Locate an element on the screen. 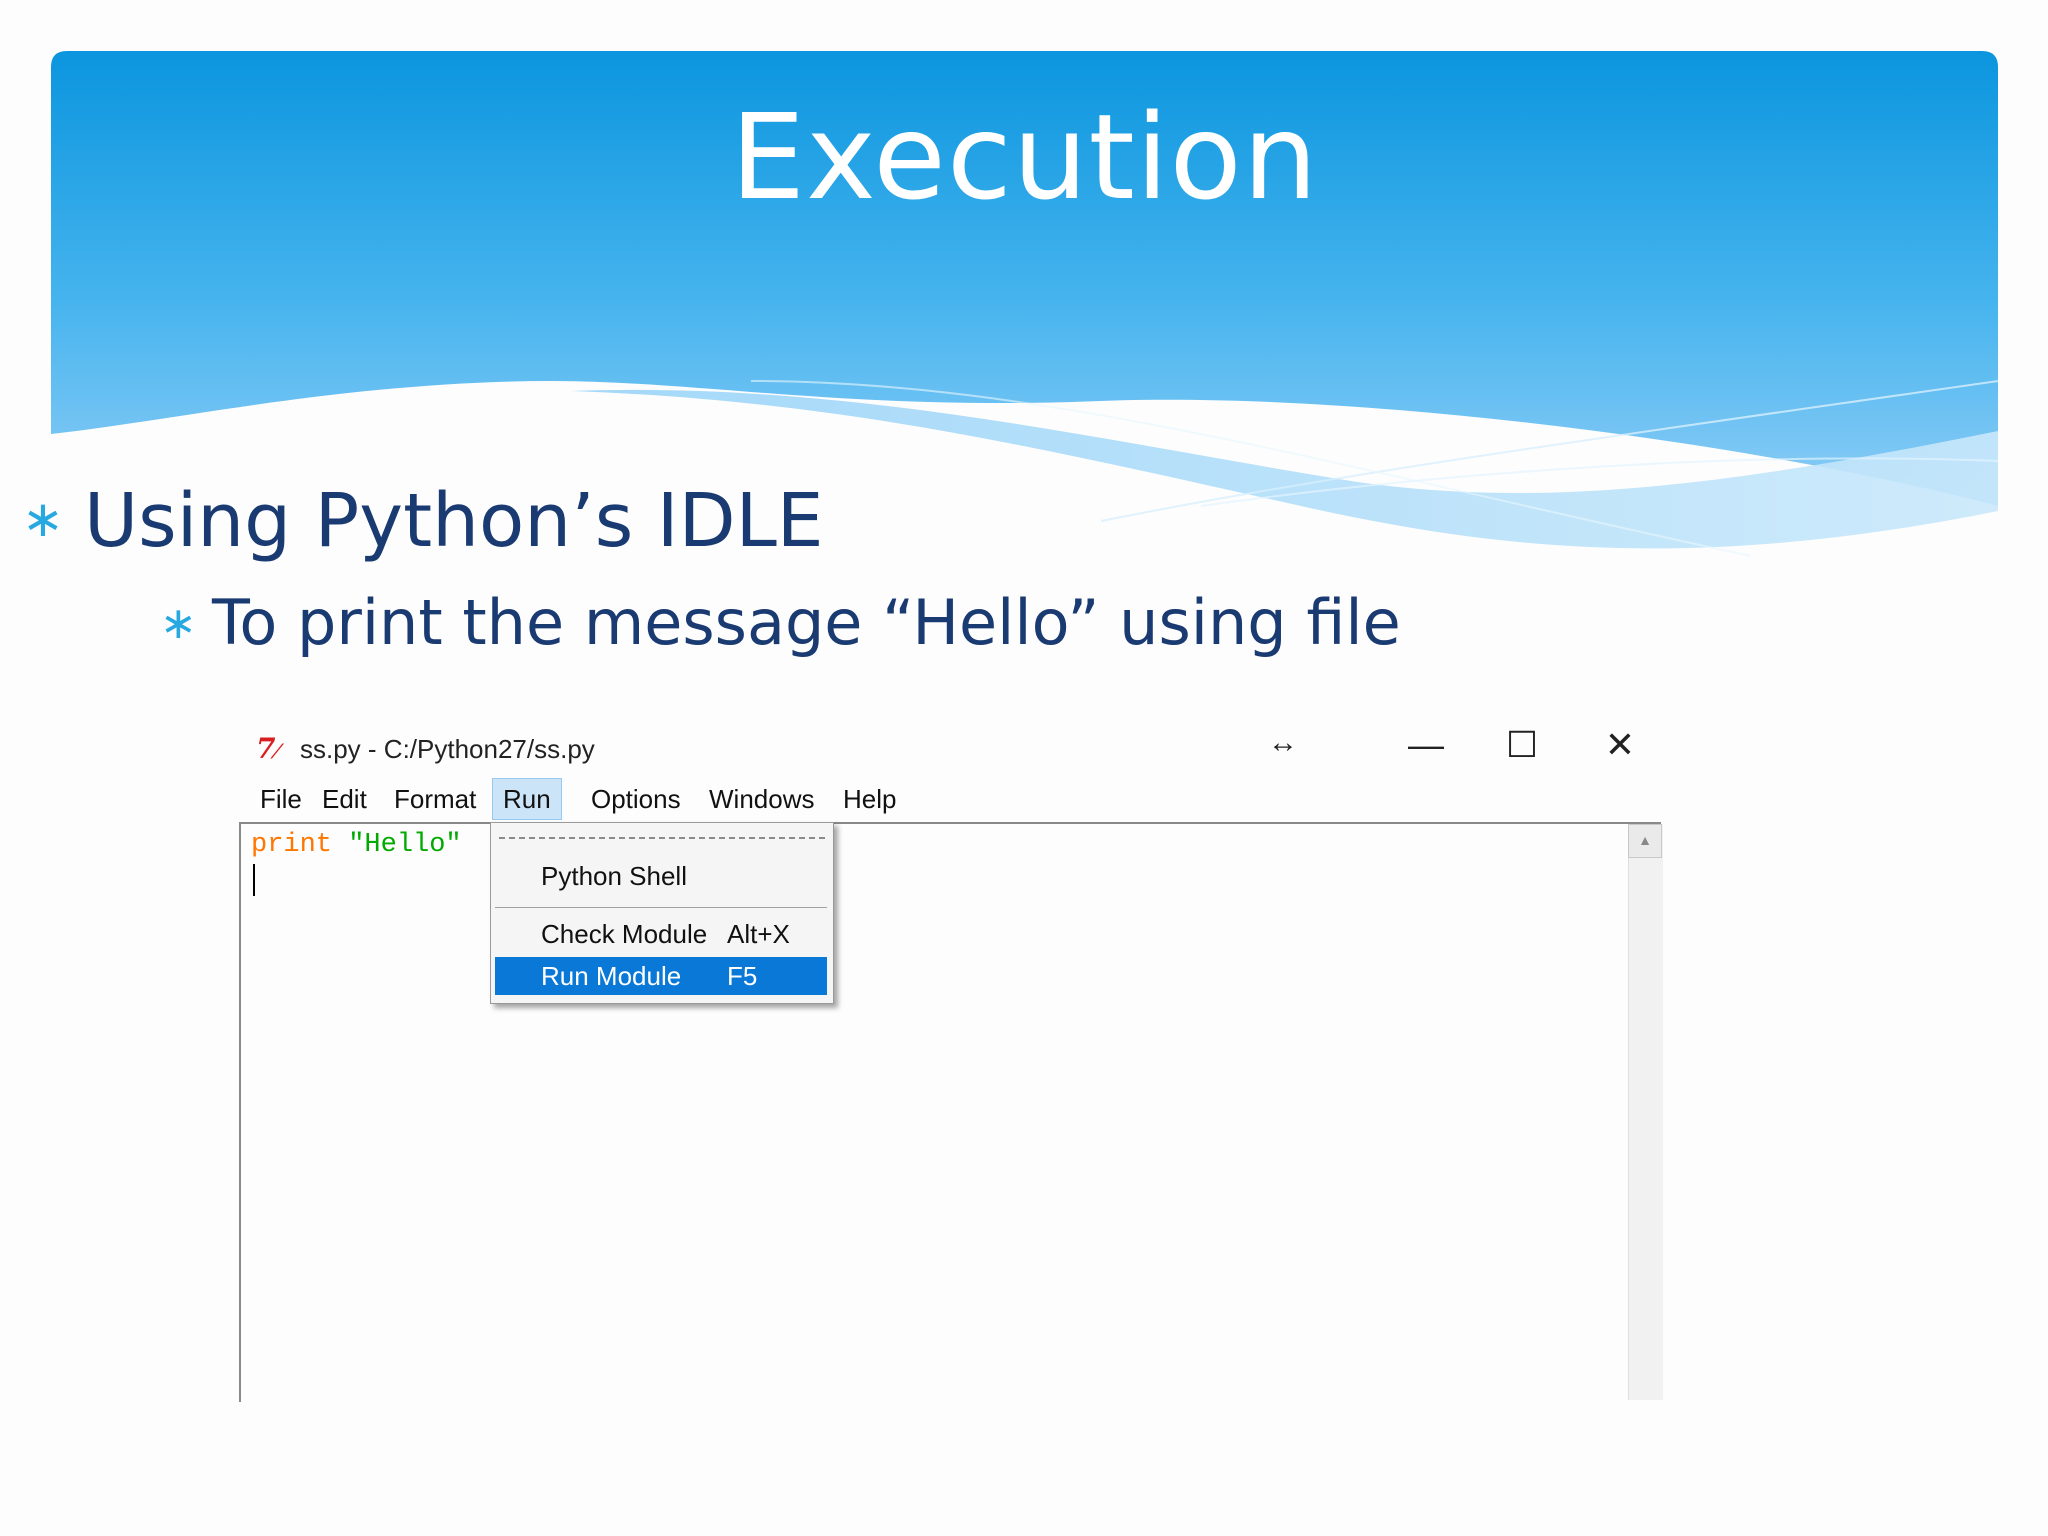  menu-run: Run is located at coordinates (527, 799).